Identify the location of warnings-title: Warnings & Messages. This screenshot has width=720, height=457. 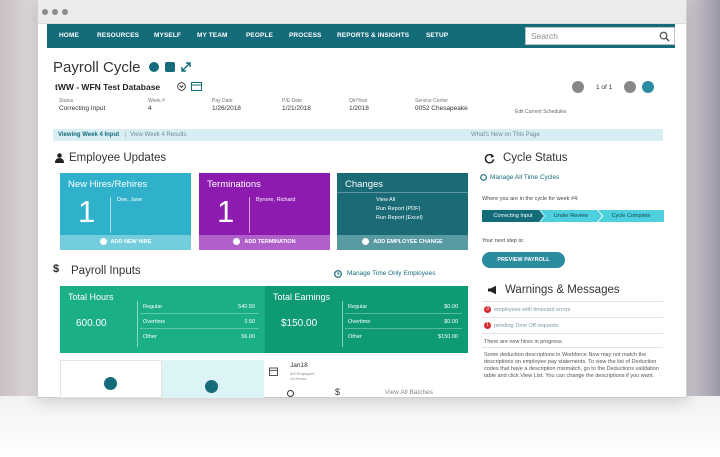
(562, 290).